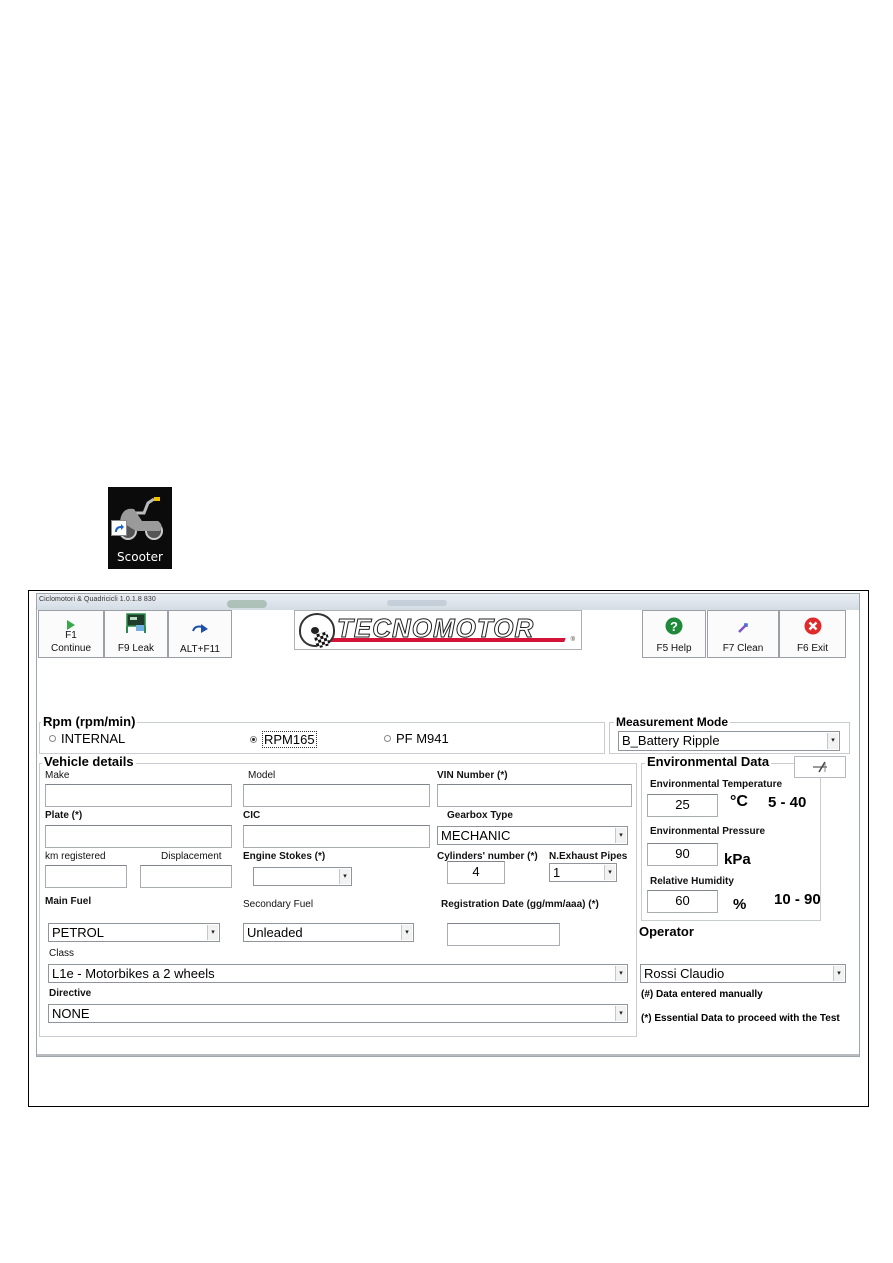  I want to click on model-input, so click(336, 795).